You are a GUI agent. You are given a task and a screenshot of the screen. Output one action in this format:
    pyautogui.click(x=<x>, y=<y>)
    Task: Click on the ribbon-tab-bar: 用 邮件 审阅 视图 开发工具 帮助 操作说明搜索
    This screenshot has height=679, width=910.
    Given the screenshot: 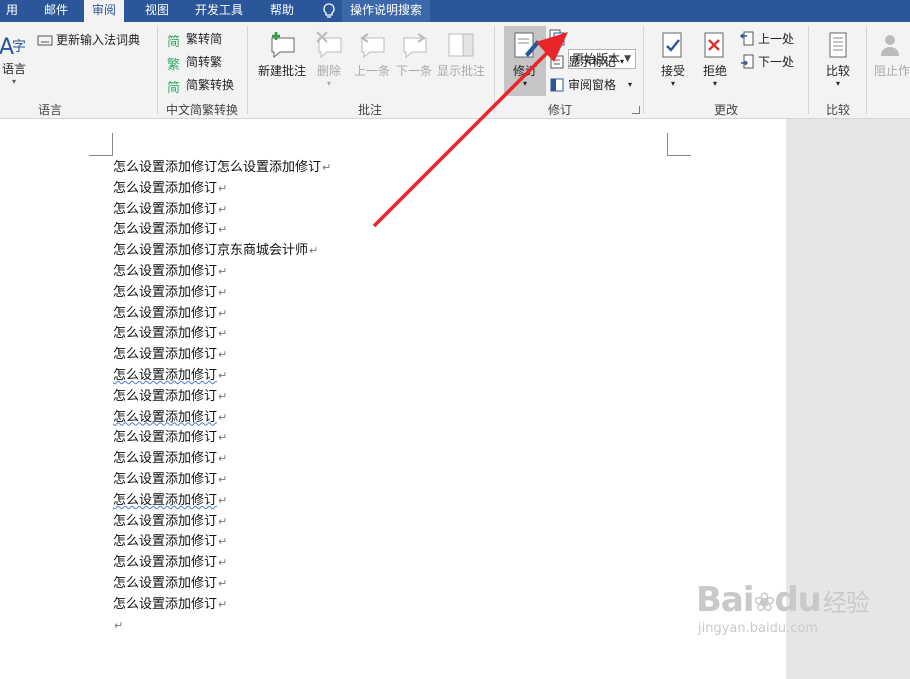 What is the action you would take?
    pyautogui.click(x=455, y=11)
    